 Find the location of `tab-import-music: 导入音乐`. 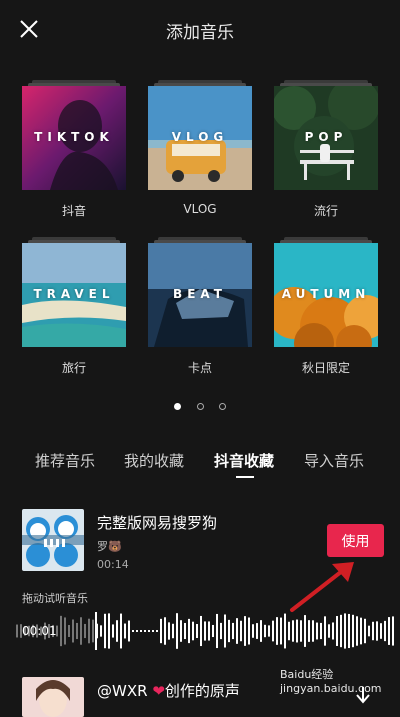

tab-import-music: 导入音乐 is located at coordinates (334, 460).